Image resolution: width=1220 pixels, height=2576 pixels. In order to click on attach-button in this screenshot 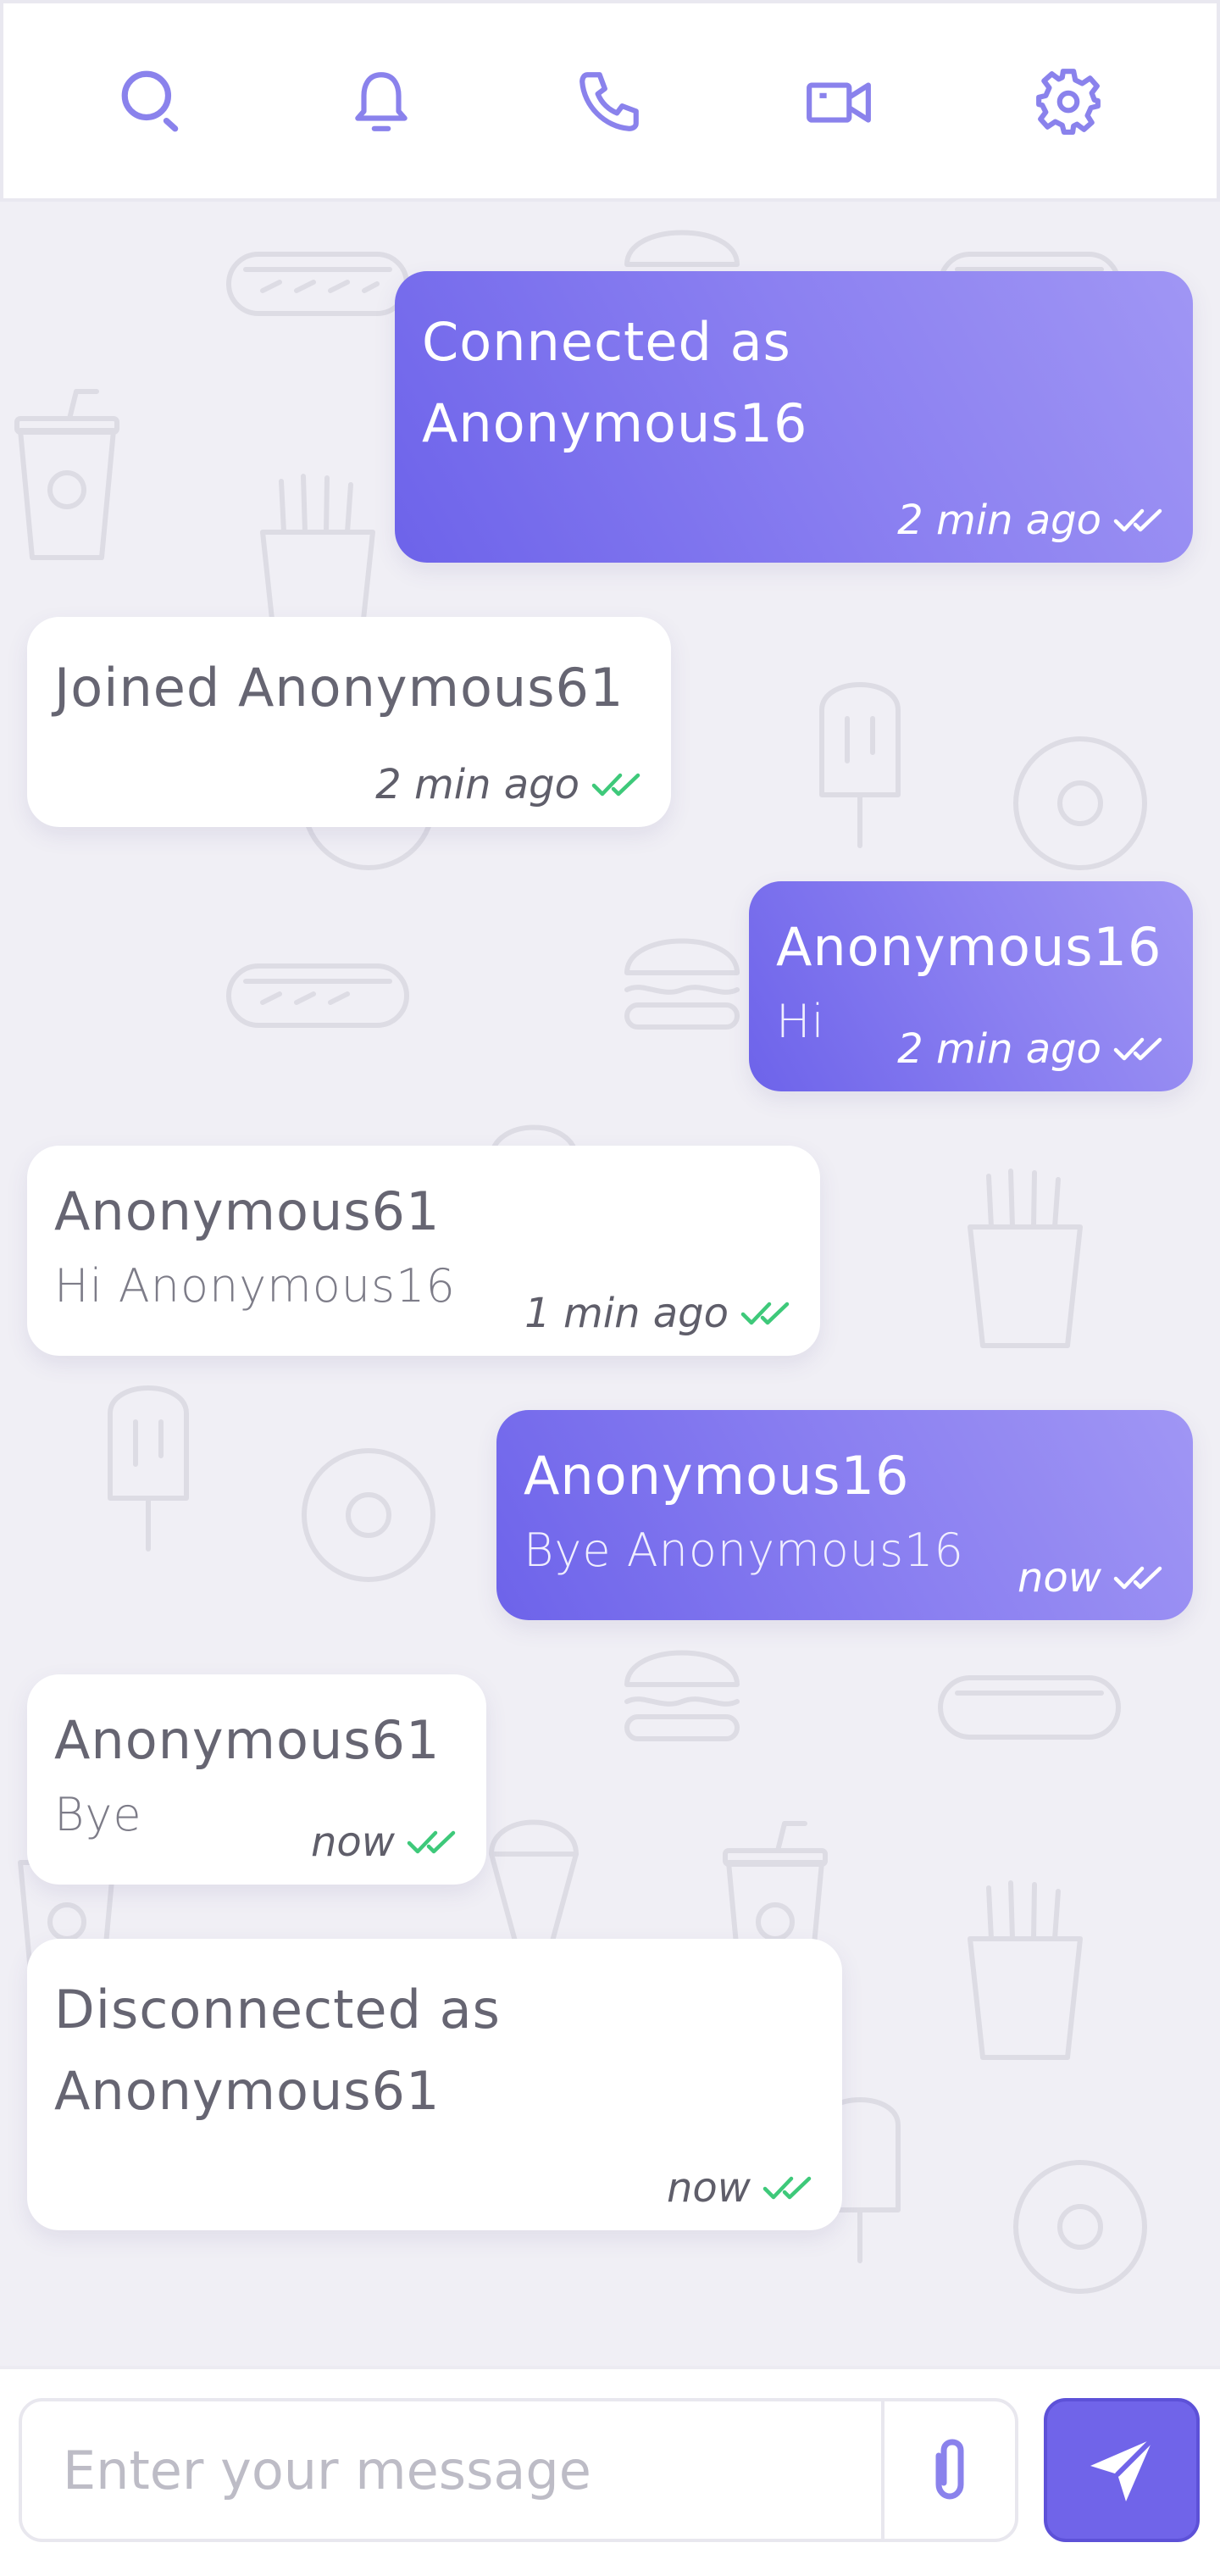, I will do `click(948, 2470)`.